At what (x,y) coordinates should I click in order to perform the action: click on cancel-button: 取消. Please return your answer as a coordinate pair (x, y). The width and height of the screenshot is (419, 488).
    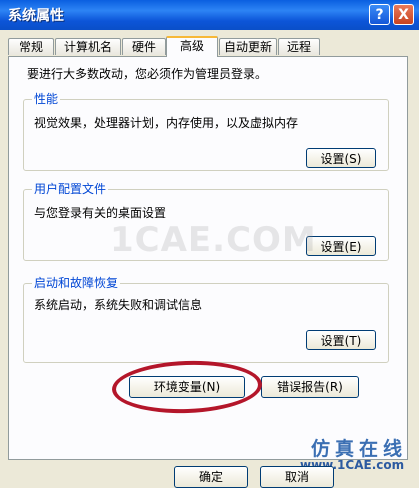
    Looking at the image, I should click on (297, 477).